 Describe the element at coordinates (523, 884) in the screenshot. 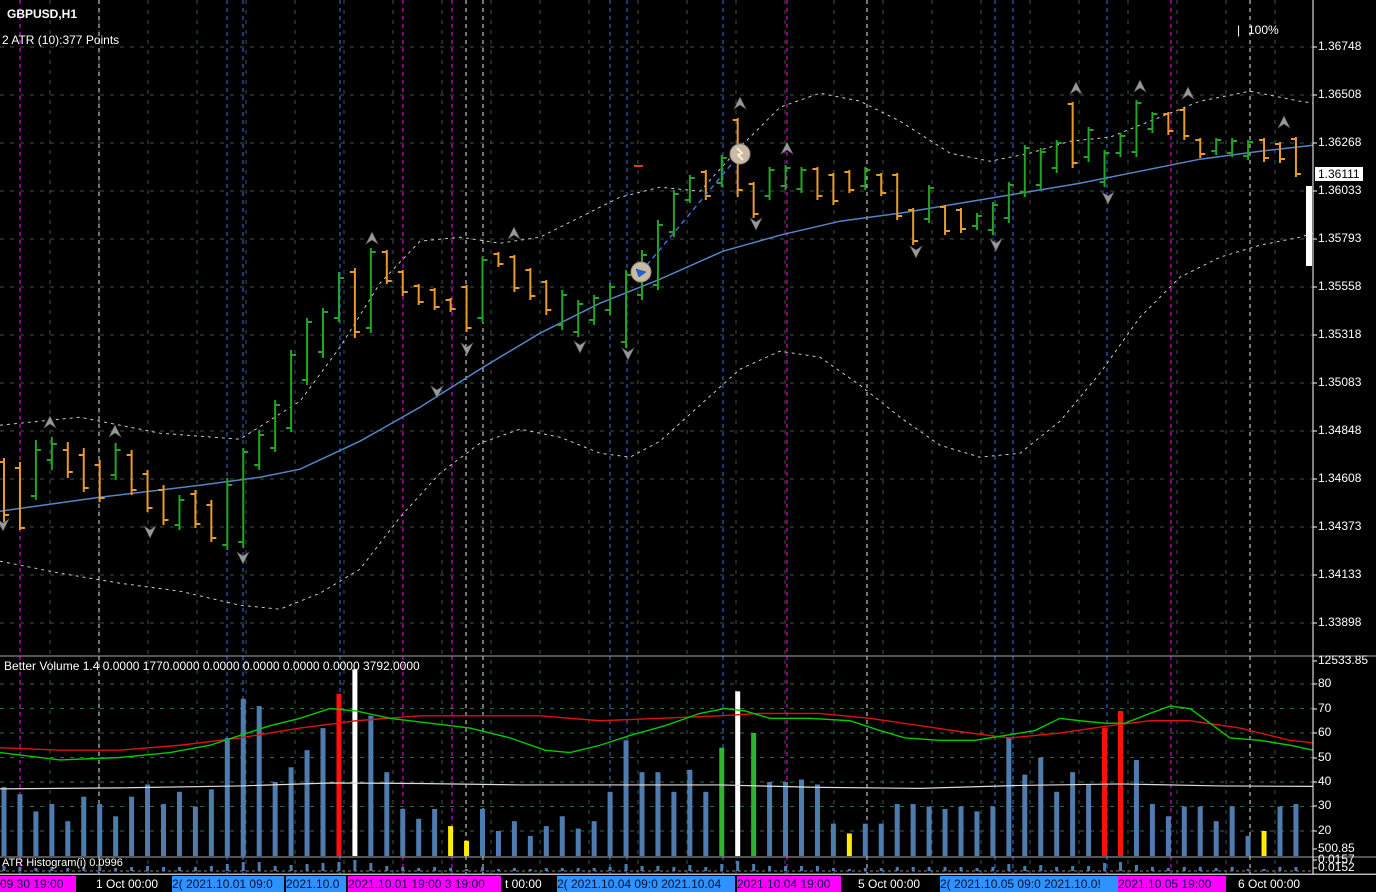

I see `time-axis-segment: t 00:00` at that location.